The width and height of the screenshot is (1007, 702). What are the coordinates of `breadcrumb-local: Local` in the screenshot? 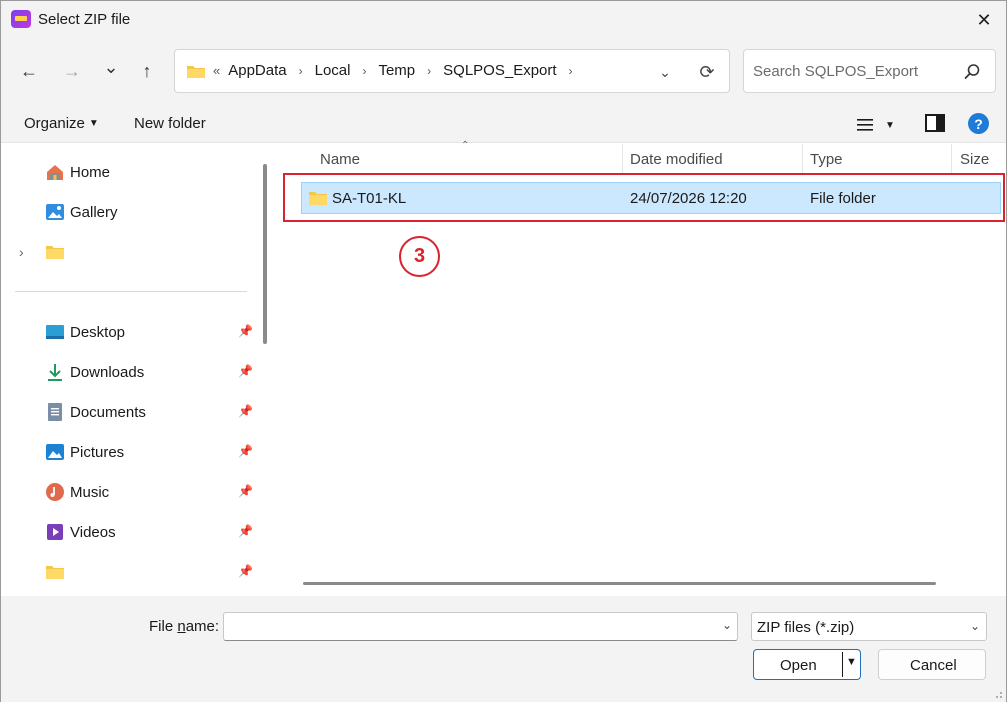 It's located at (333, 70).